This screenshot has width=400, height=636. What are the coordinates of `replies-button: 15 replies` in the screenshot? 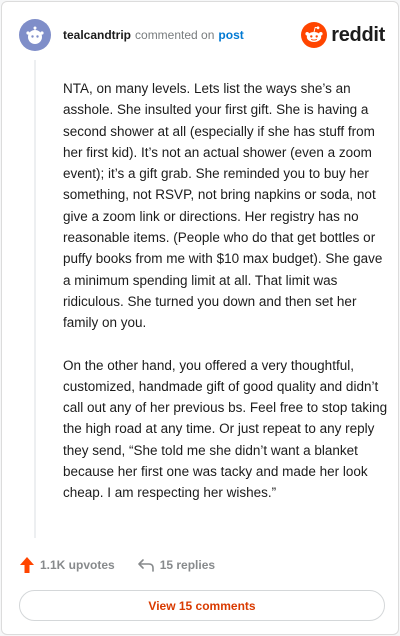 It's located at (176, 565).